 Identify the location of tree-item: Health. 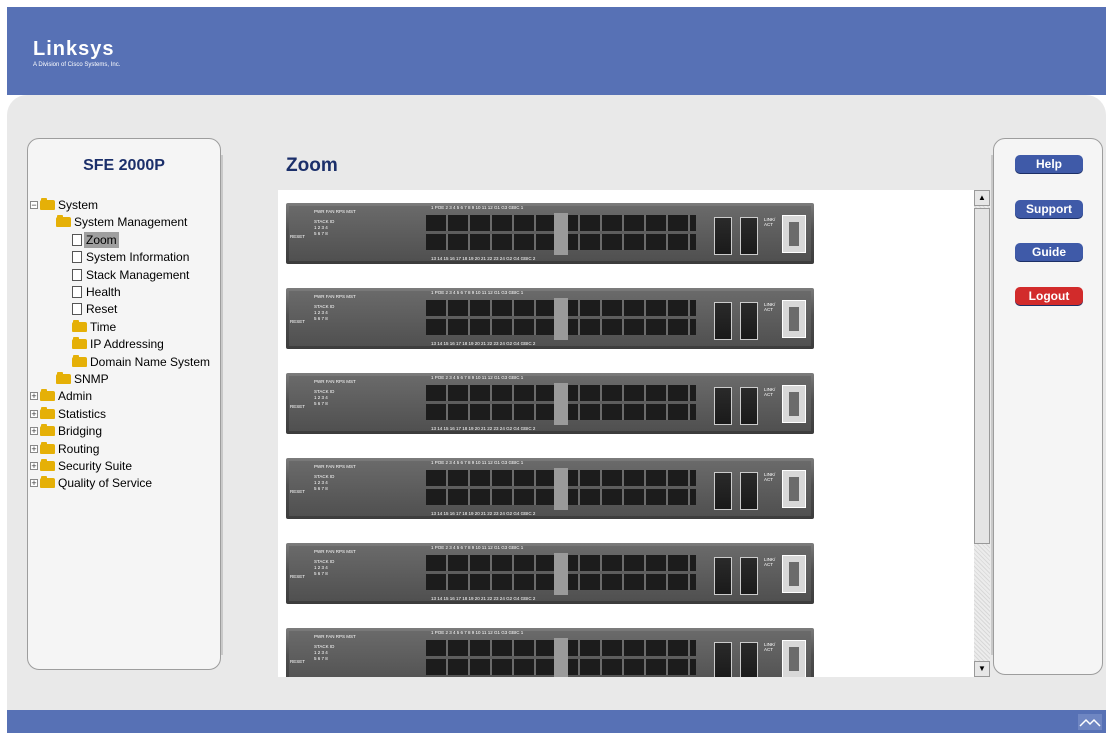
(92, 292).